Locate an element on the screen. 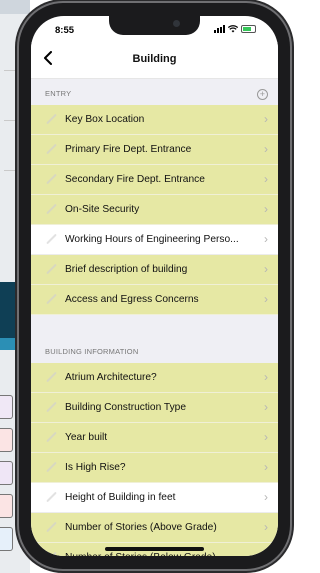 The height and width of the screenshot is (573, 320). form-row: Atrium Architecture? › is located at coordinates (154, 378).